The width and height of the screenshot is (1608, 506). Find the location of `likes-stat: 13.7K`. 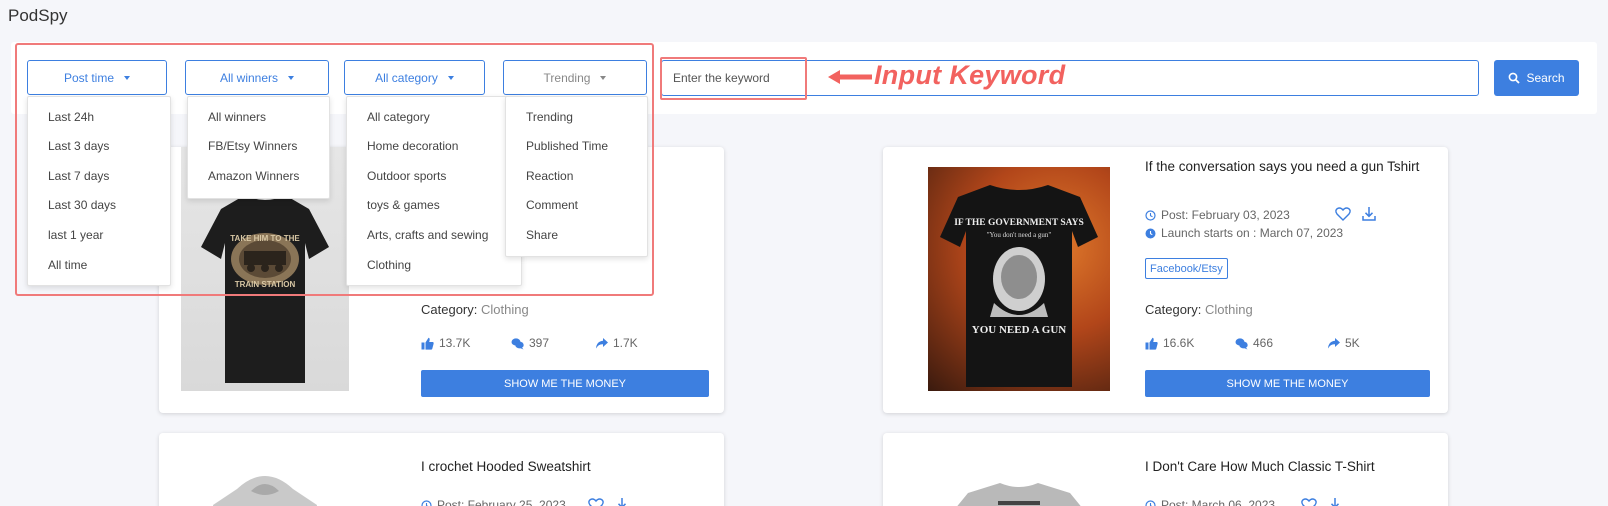

likes-stat: 13.7K is located at coordinates (445, 343).